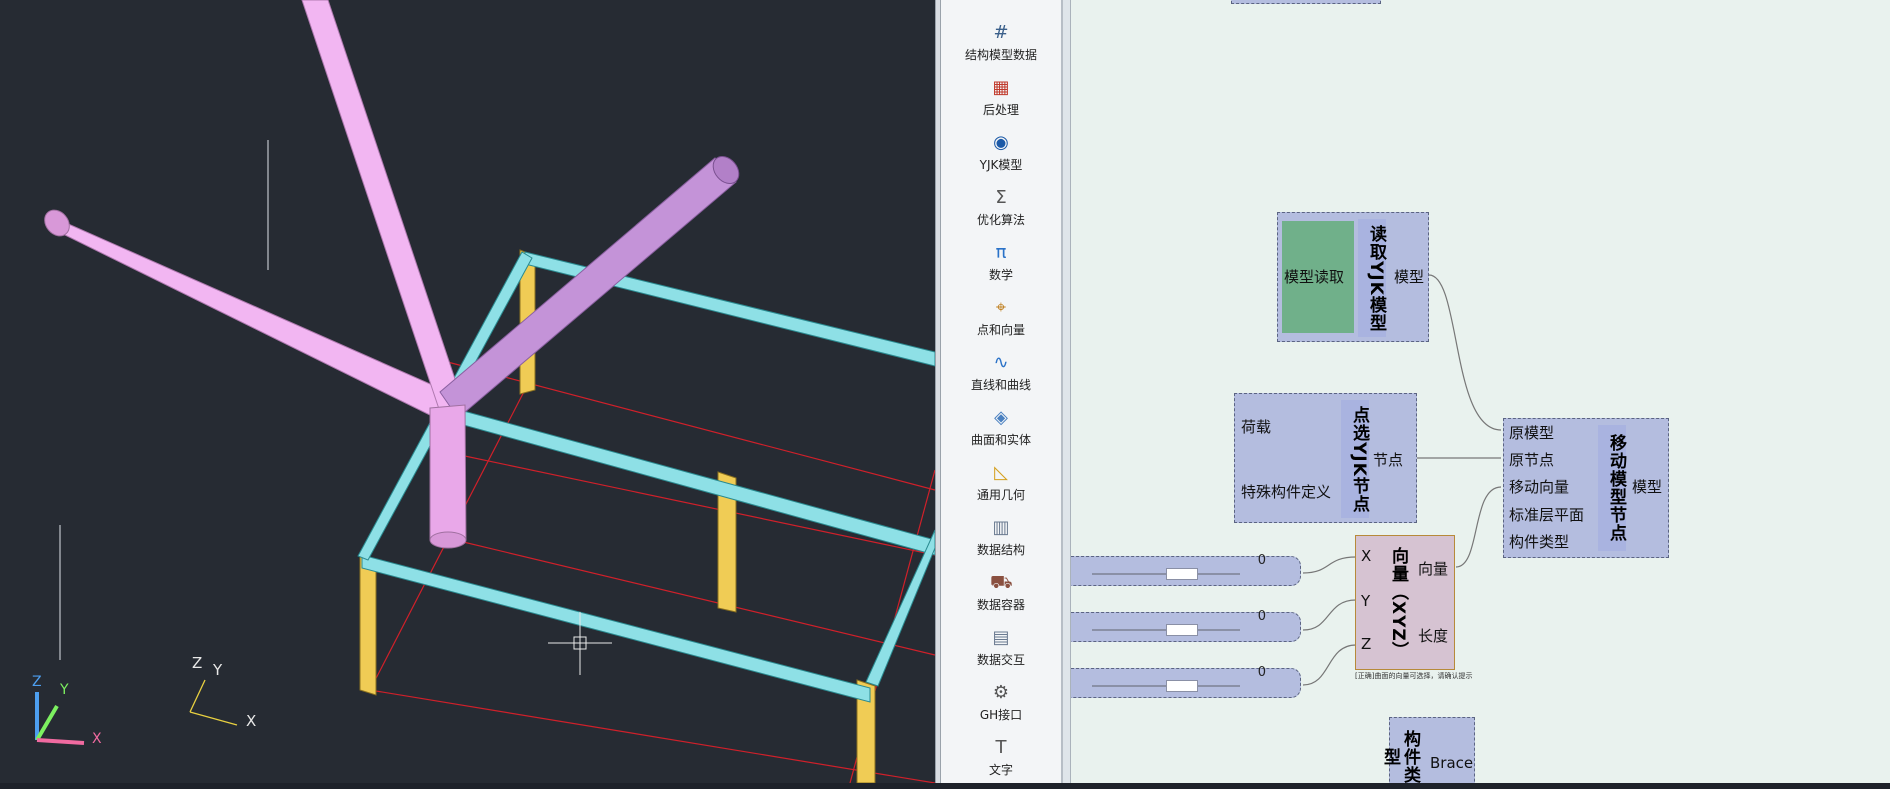 Image resolution: width=1890 pixels, height=789 pixels. I want to click on sidebar-item-label: 数据结构, so click(1000, 550).